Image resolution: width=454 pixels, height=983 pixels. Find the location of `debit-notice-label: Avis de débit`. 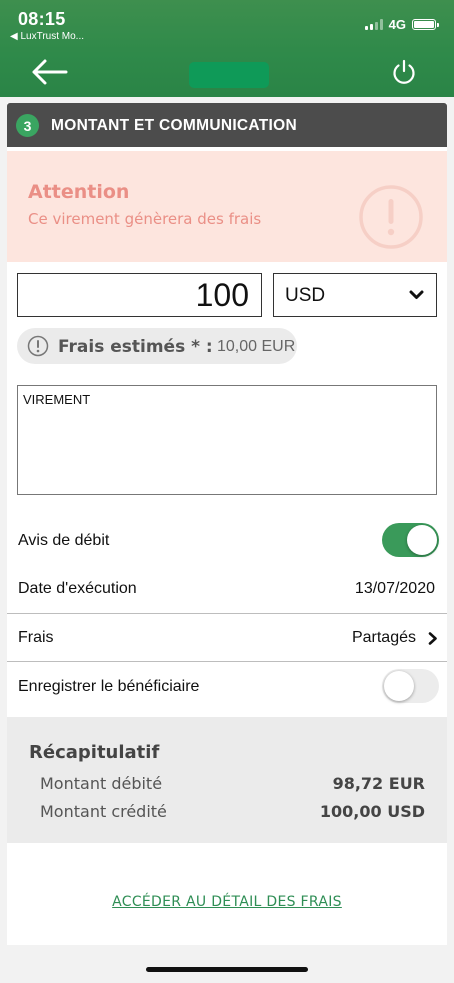

debit-notice-label: Avis de débit is located at coordinates (64, 540).